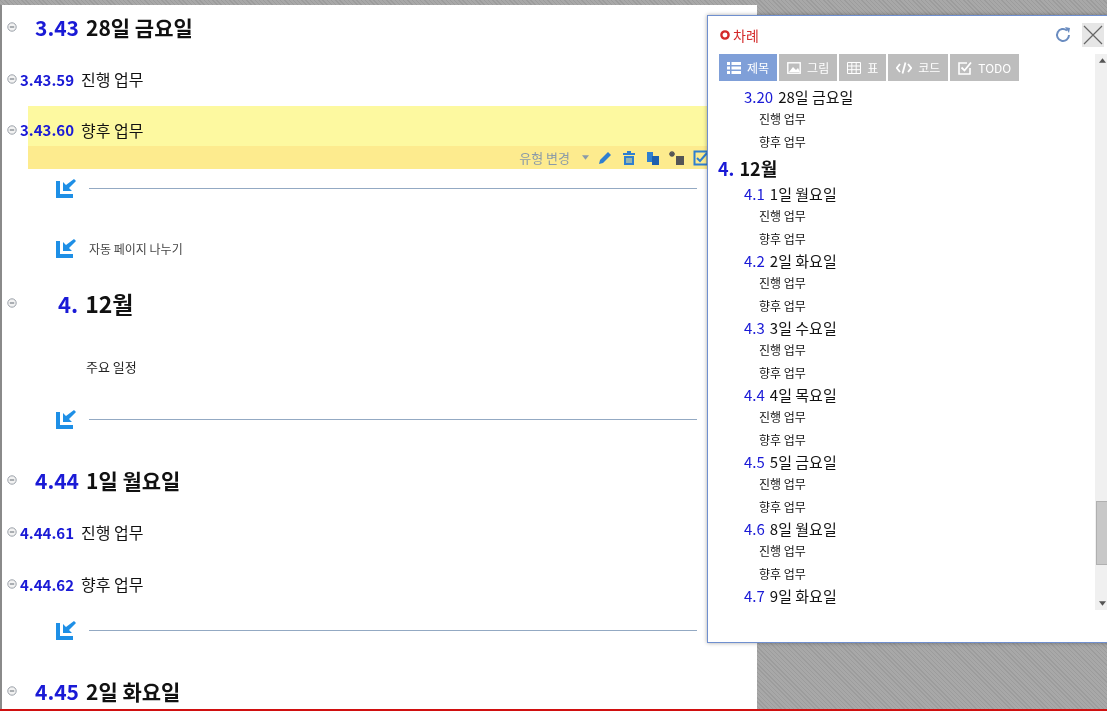 This screenshot has height=711, width=1107. I want to click on toc-entry: 4.5 5일 금요일, so click(901, 462).